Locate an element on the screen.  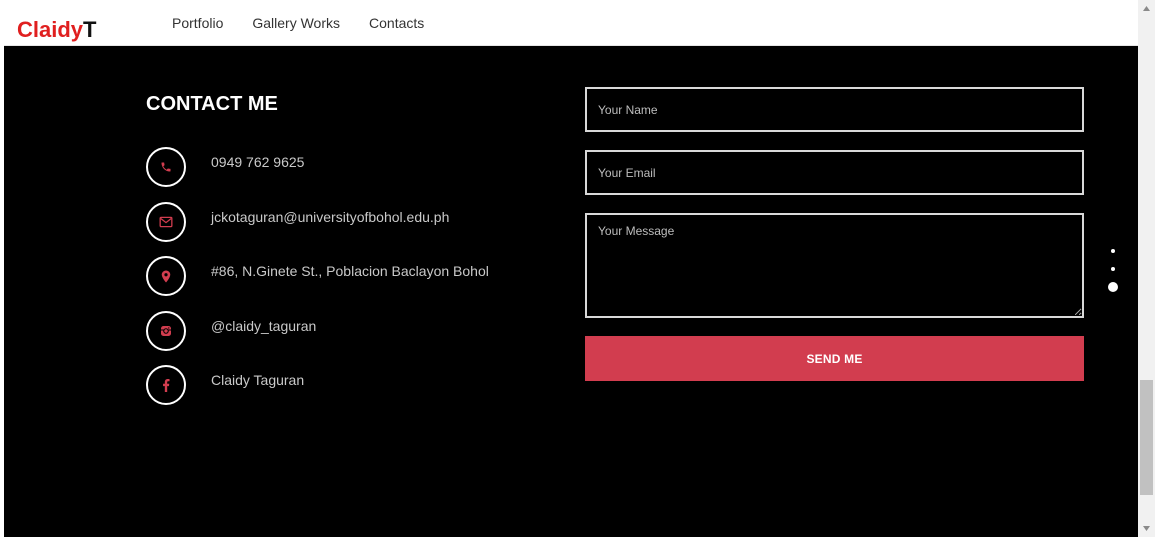
email-input is located at coordinates (834, 172).